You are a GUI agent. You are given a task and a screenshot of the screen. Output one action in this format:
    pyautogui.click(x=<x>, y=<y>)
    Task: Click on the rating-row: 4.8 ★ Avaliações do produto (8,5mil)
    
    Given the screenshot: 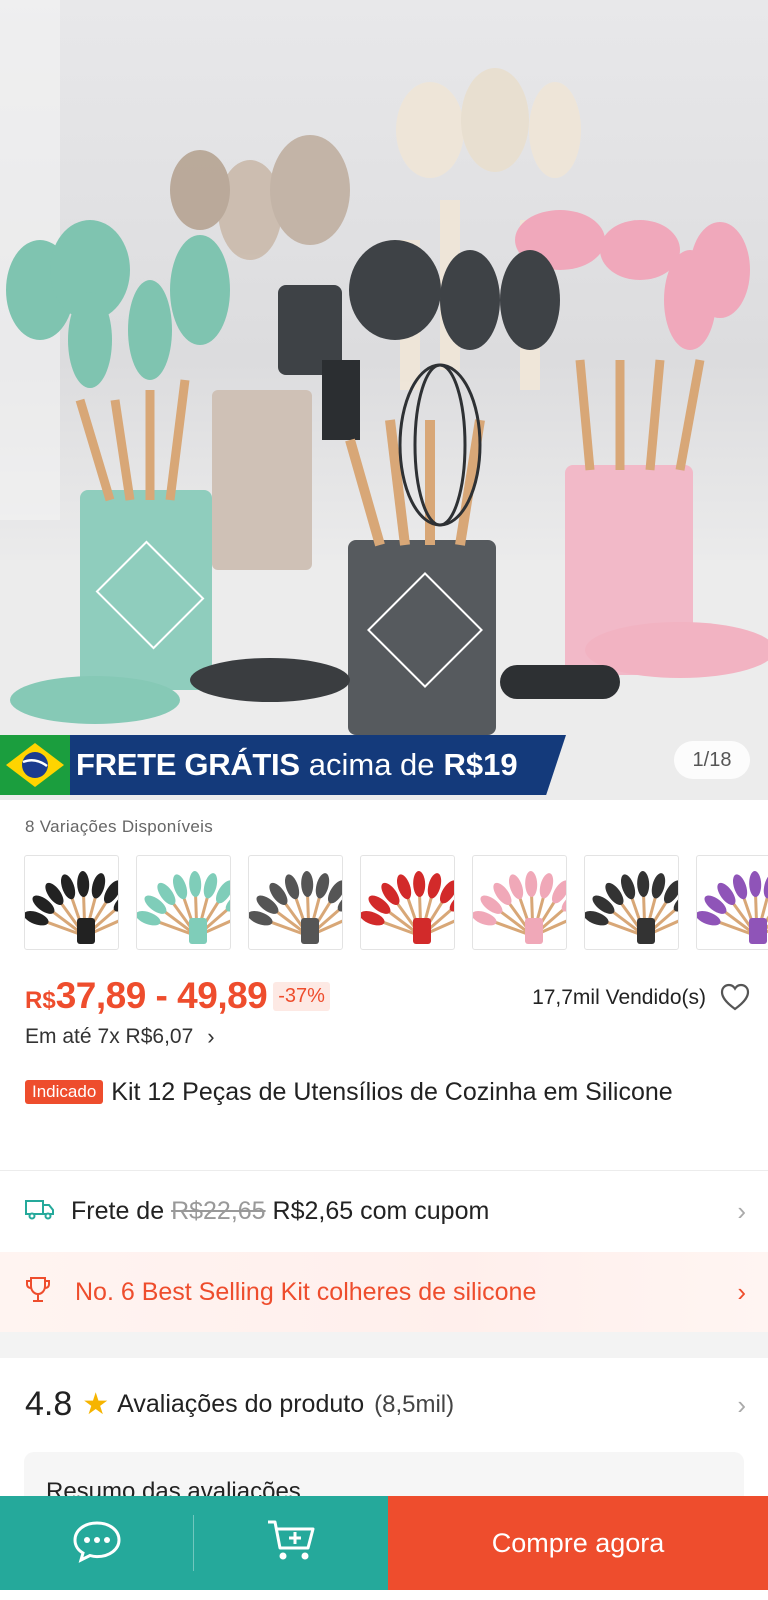 What is the action you would take?
    pyautogui.click(x=239, y=1404)
    